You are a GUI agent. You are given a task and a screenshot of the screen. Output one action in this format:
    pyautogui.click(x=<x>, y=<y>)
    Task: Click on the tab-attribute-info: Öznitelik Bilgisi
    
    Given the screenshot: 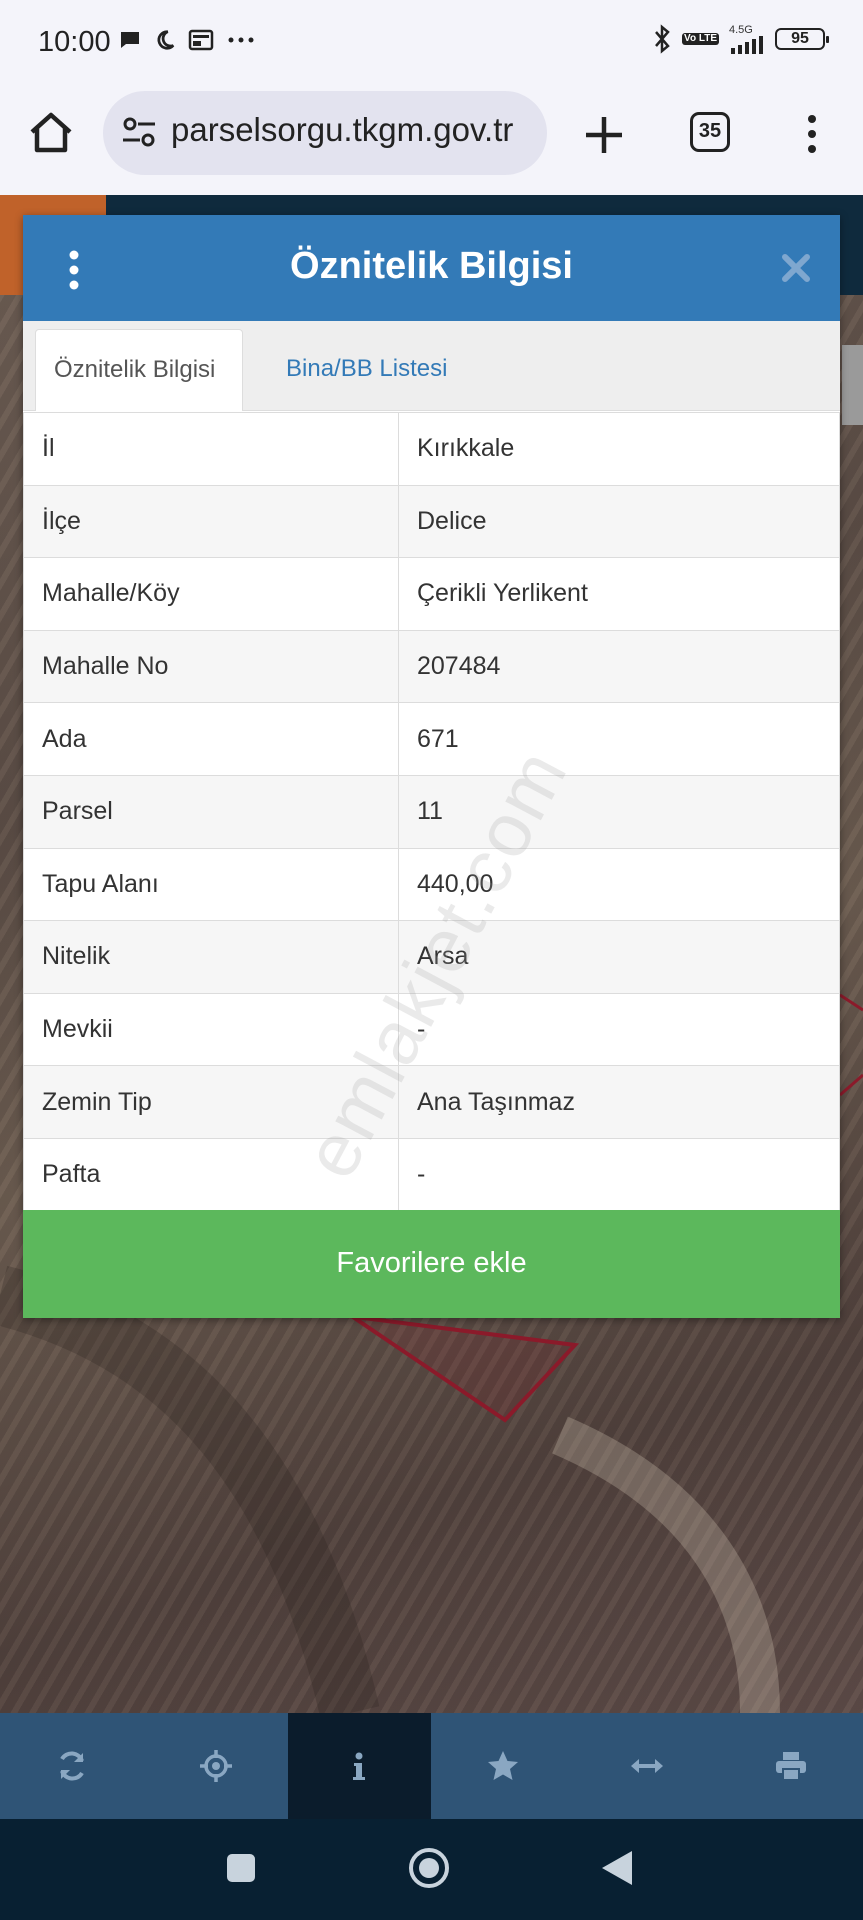 What is the action you would take?
    pyautogui.click(x=139, y=370)
    